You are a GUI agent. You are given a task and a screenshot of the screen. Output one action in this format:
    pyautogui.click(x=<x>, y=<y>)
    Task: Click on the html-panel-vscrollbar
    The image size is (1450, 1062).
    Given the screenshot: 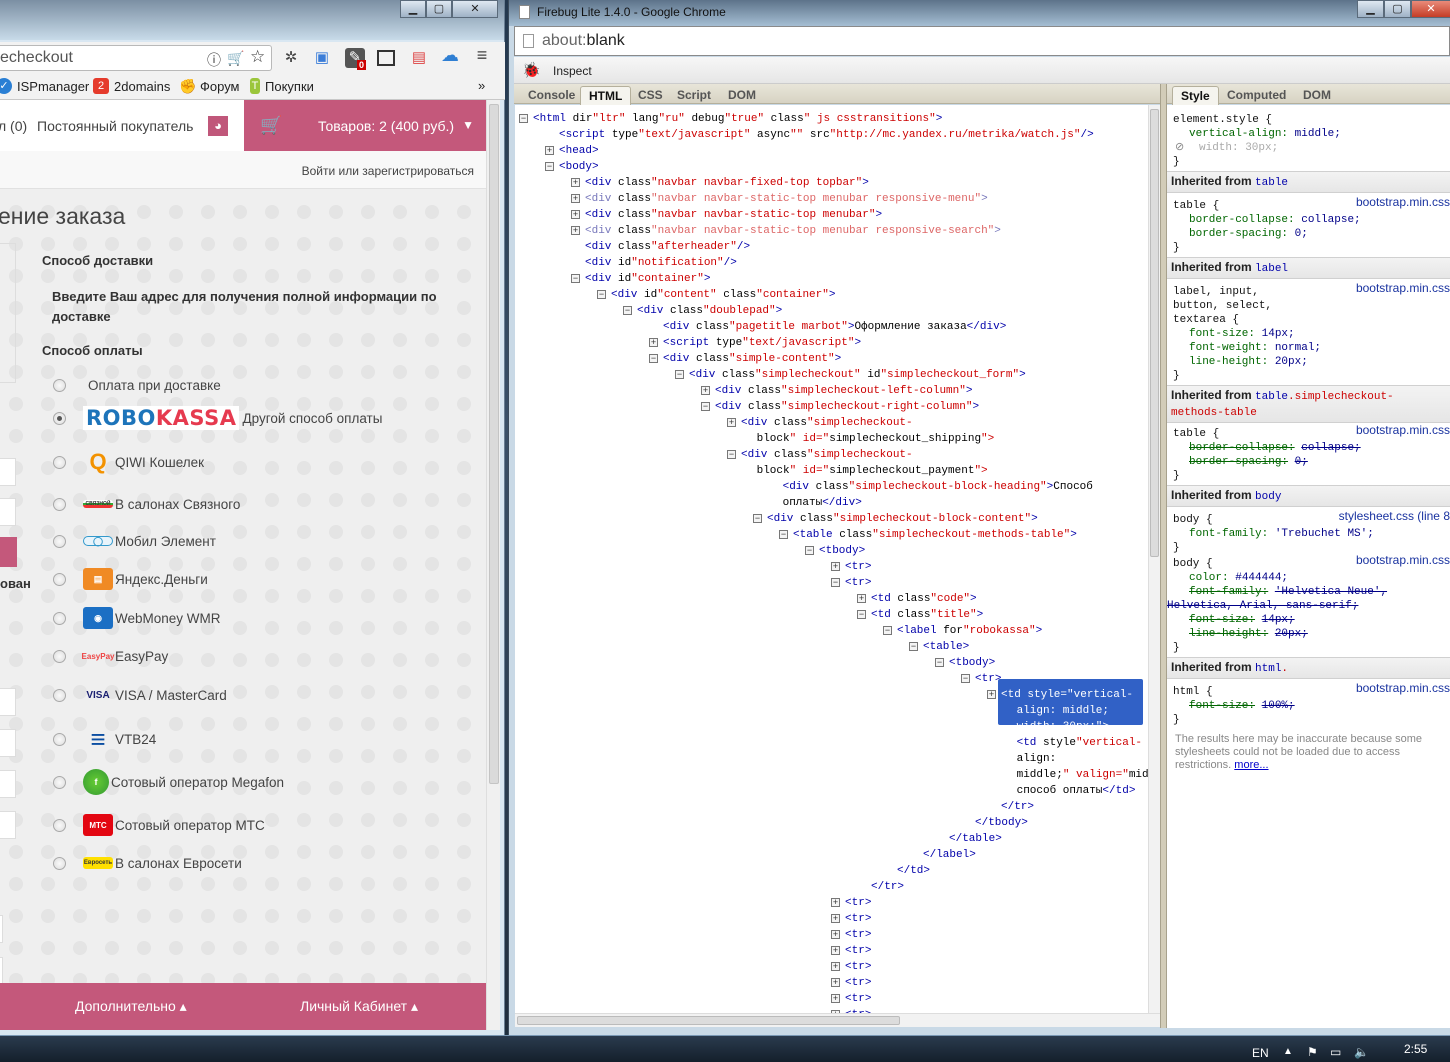 What is the action you would take?
    pyautogui.click(x=1154, y=559)
    